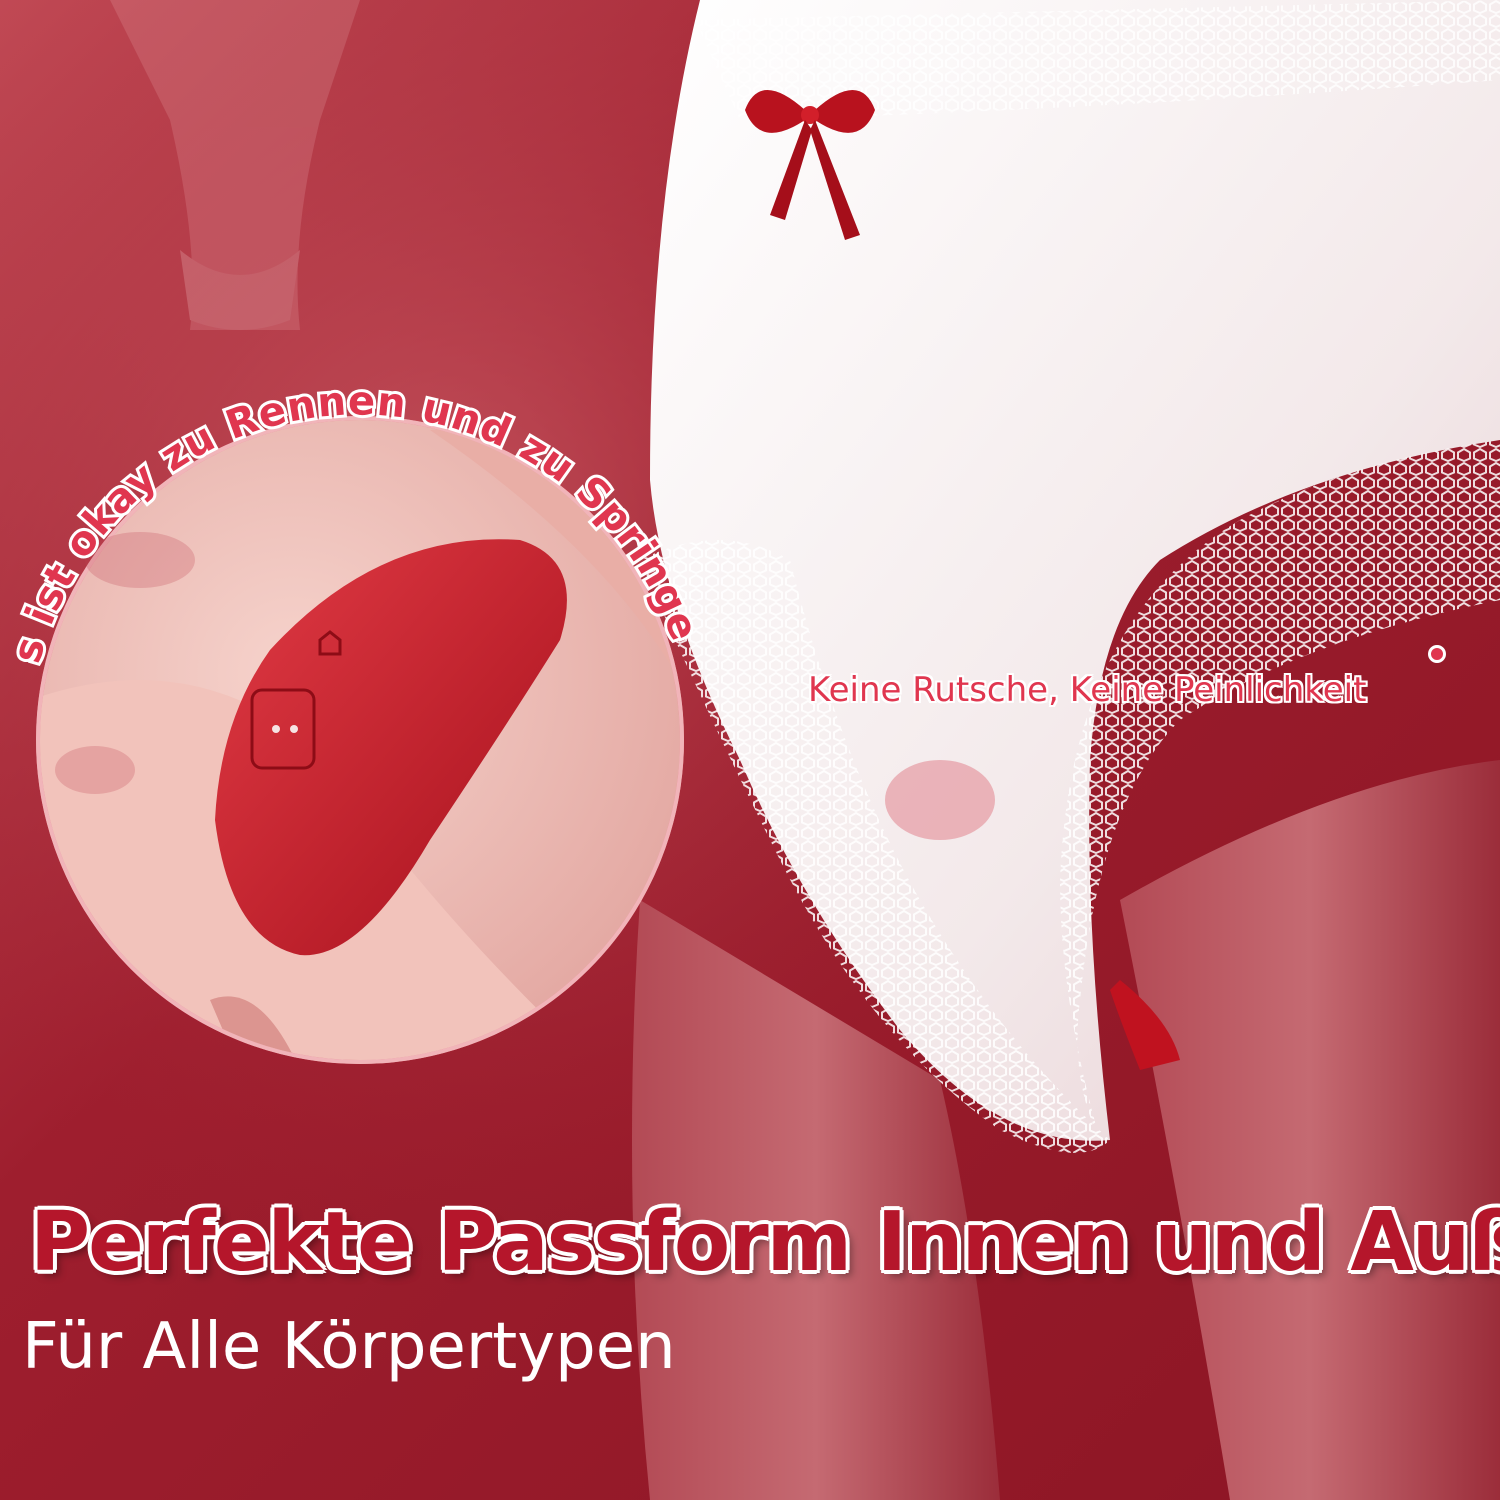 The width and height of the screenshot is (1500, 1500). Describe the element at coordinates (1087, 690) in the screenshot. I see `callout-text: Keine Rutsche, Keine Peinlichkeit` at that location.